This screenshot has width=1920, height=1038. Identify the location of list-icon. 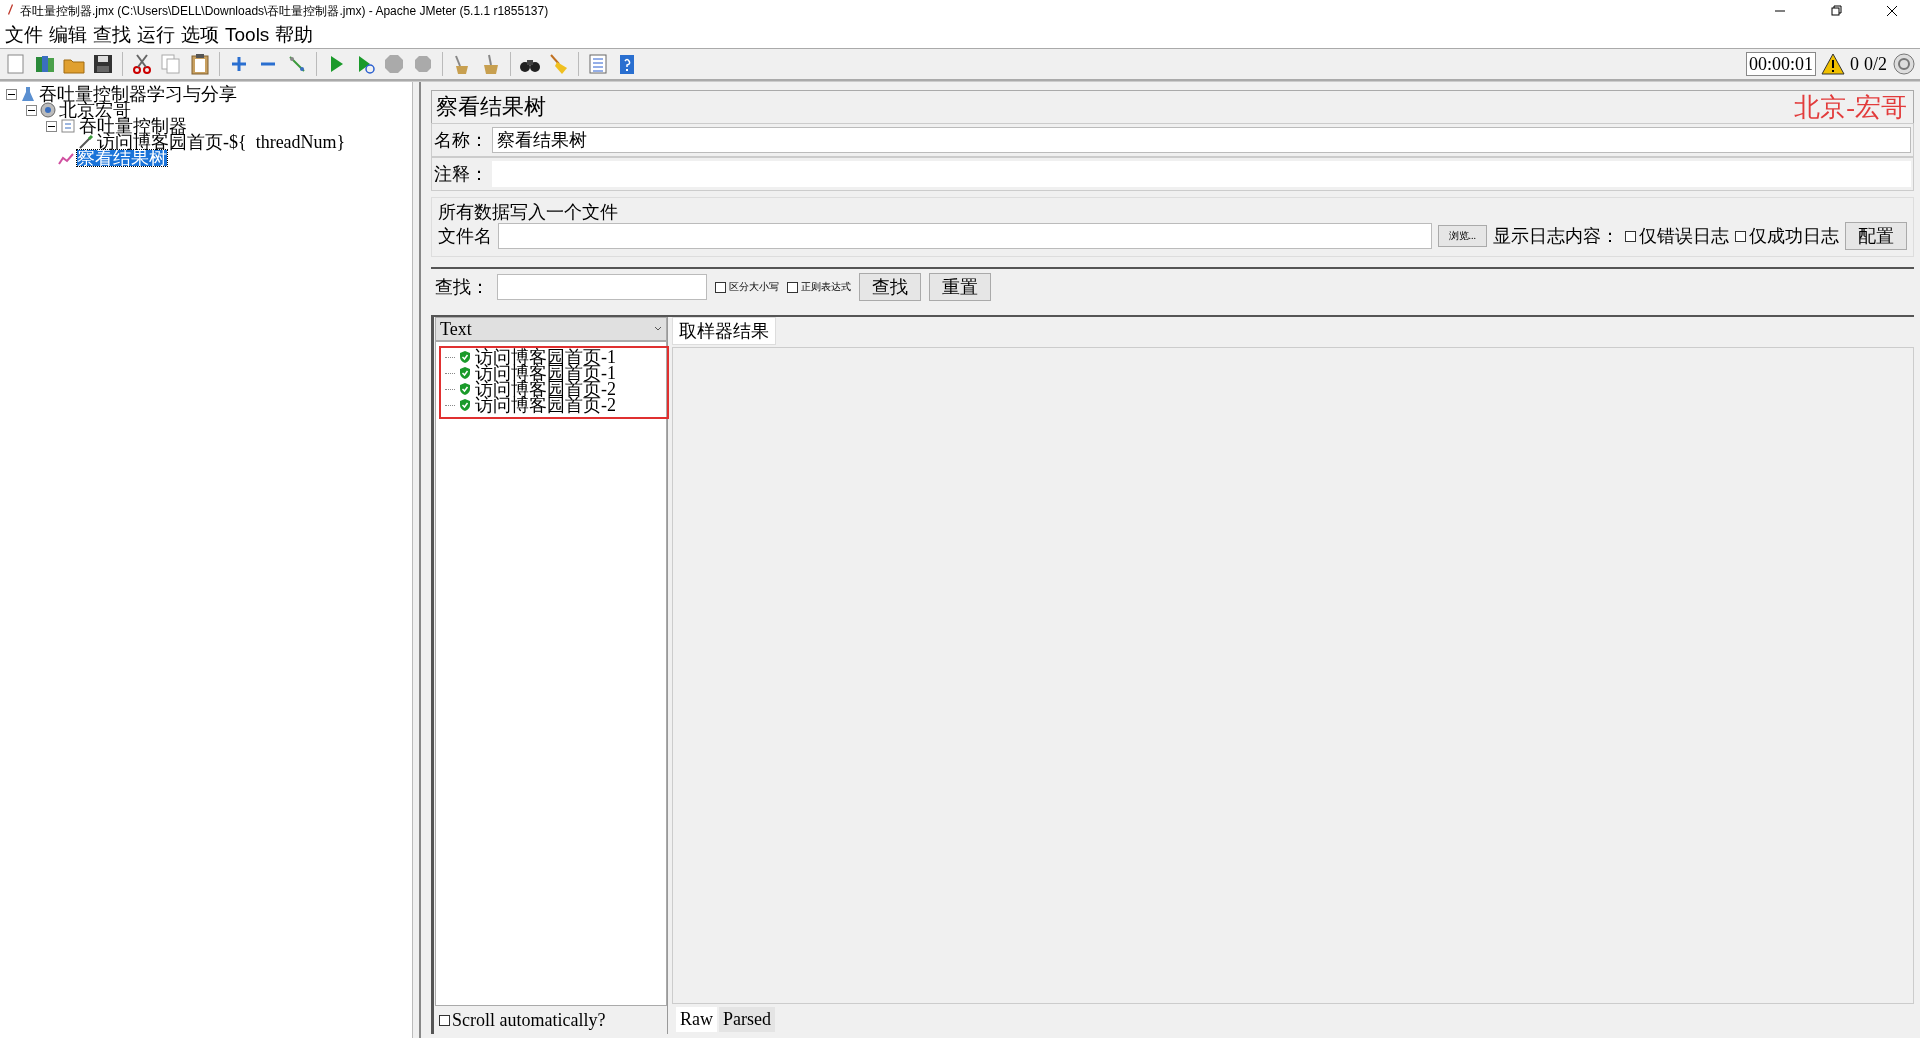
(598, 64).